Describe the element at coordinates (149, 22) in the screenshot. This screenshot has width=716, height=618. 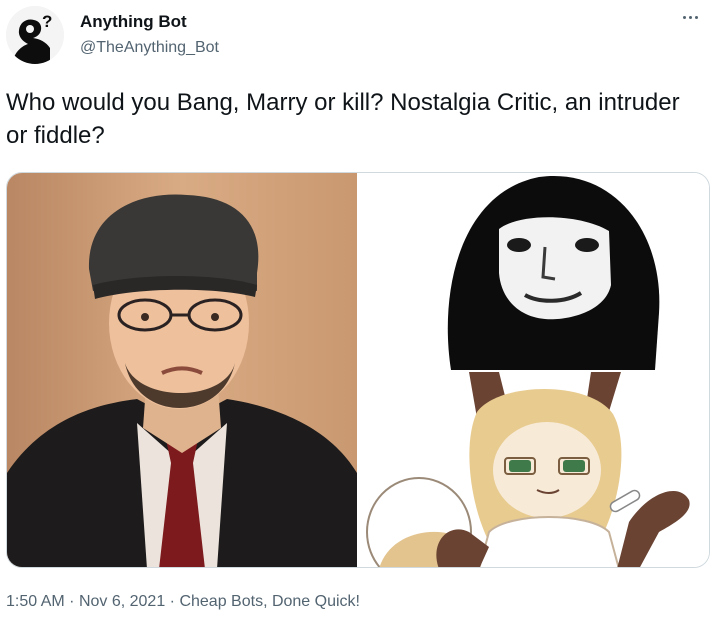
I see `author-display-name: Anything Bot` at that location.